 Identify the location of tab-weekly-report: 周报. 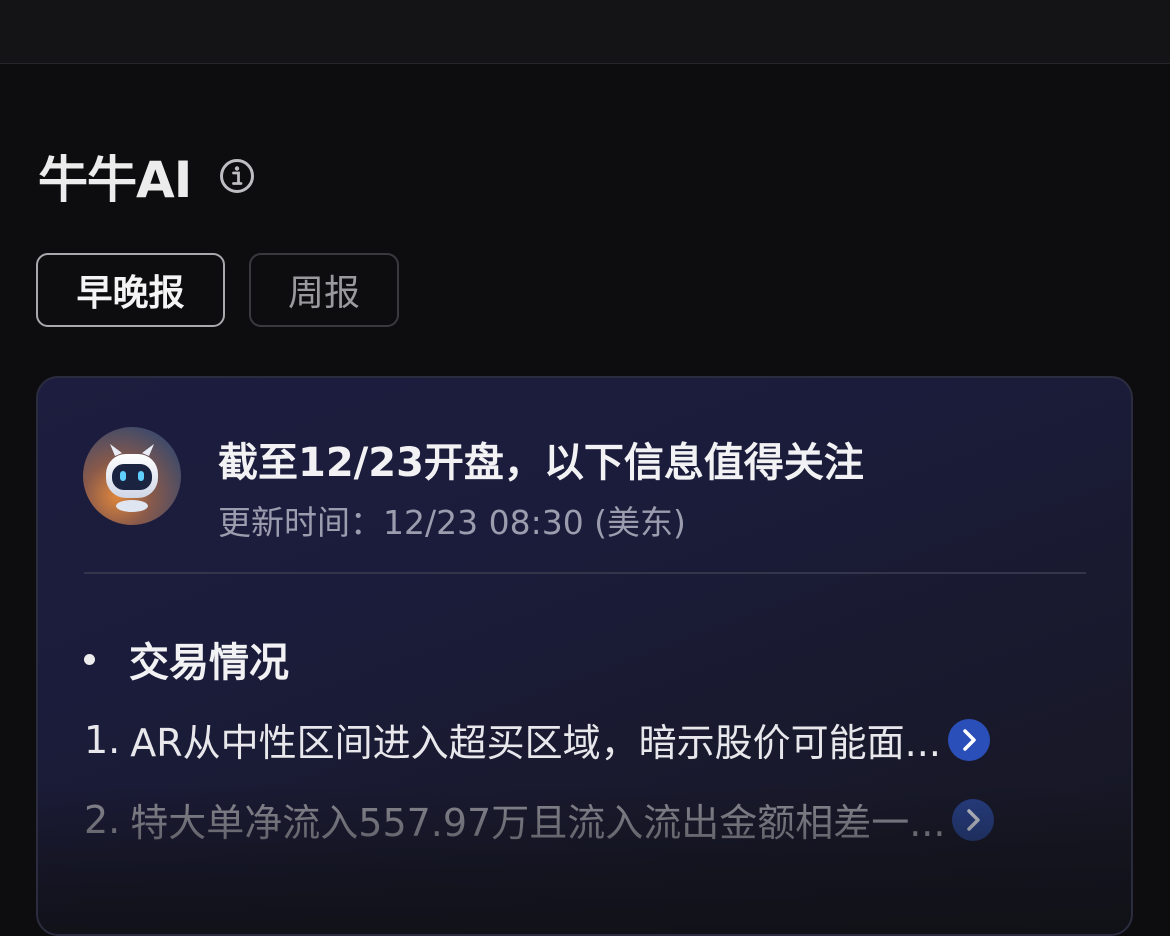
(324, 290).